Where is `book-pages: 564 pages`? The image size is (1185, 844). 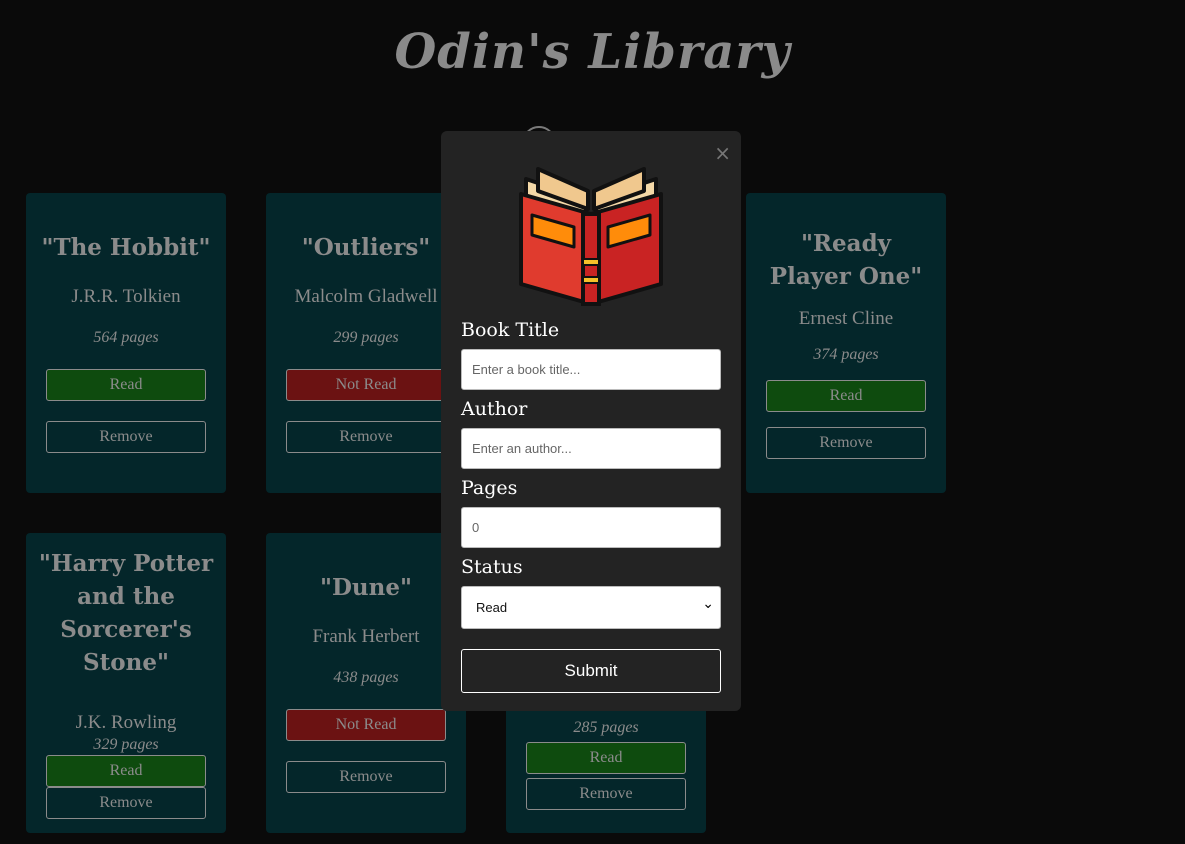
book-pages: 564 pages is located at coordinates (126, 337).